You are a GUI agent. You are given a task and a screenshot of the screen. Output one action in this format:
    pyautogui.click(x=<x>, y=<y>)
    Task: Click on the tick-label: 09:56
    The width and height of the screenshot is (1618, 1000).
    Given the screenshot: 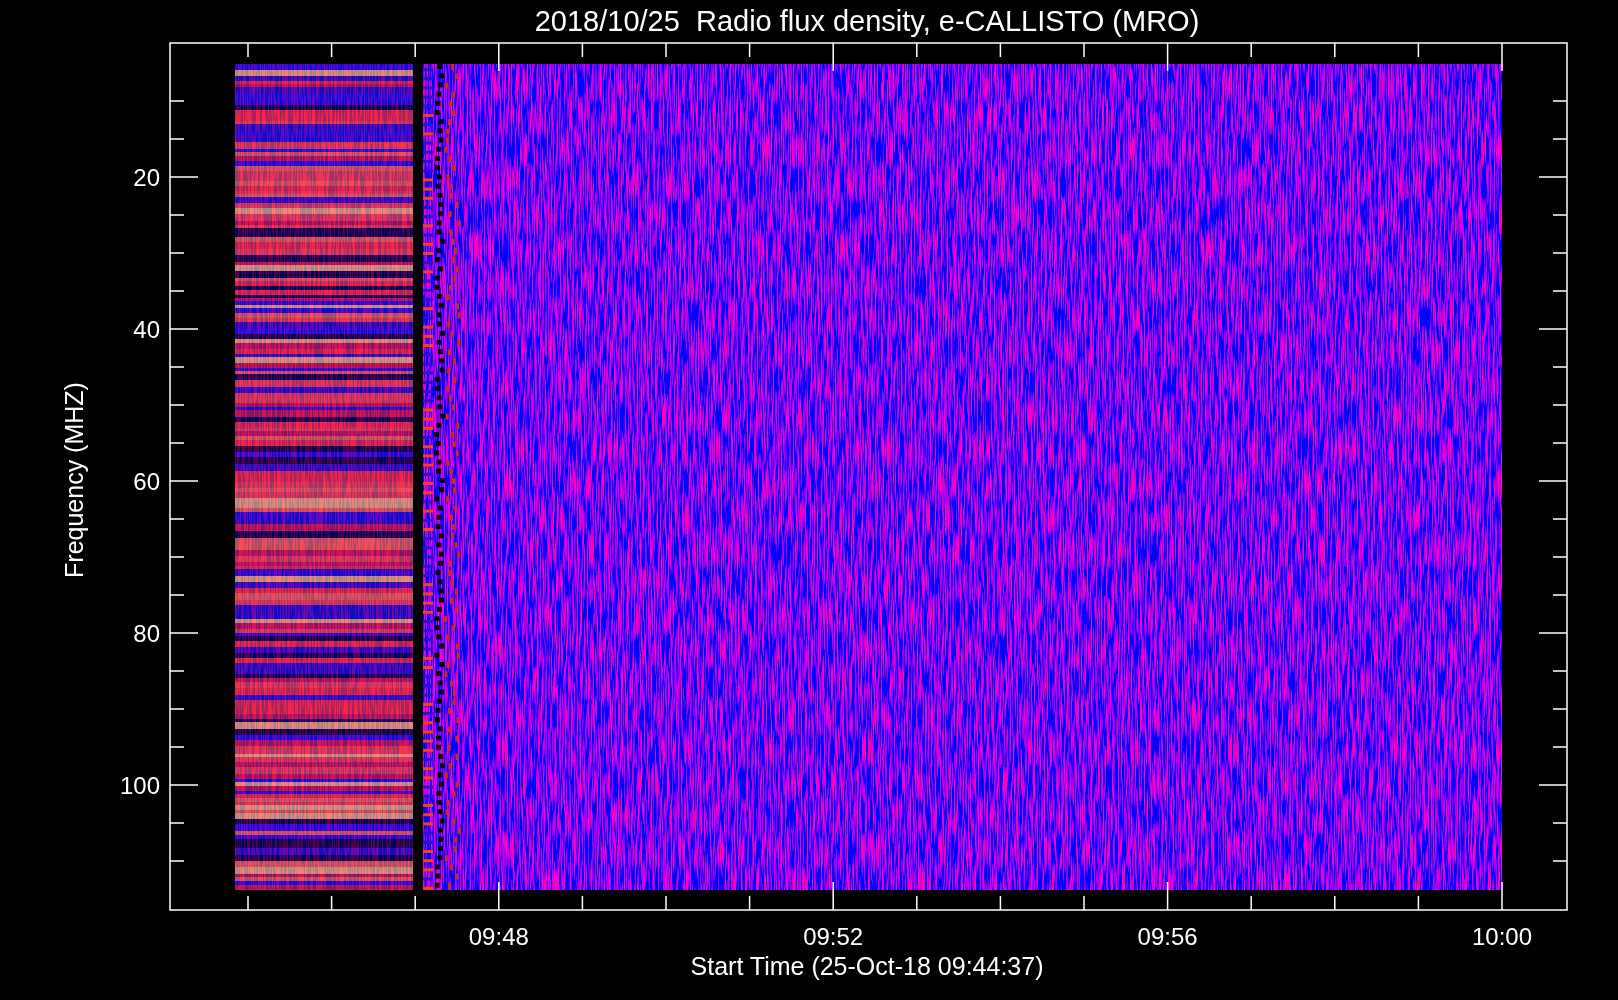 What is the action you would take?
    pyautogui.click(x=1167, y=936)
    